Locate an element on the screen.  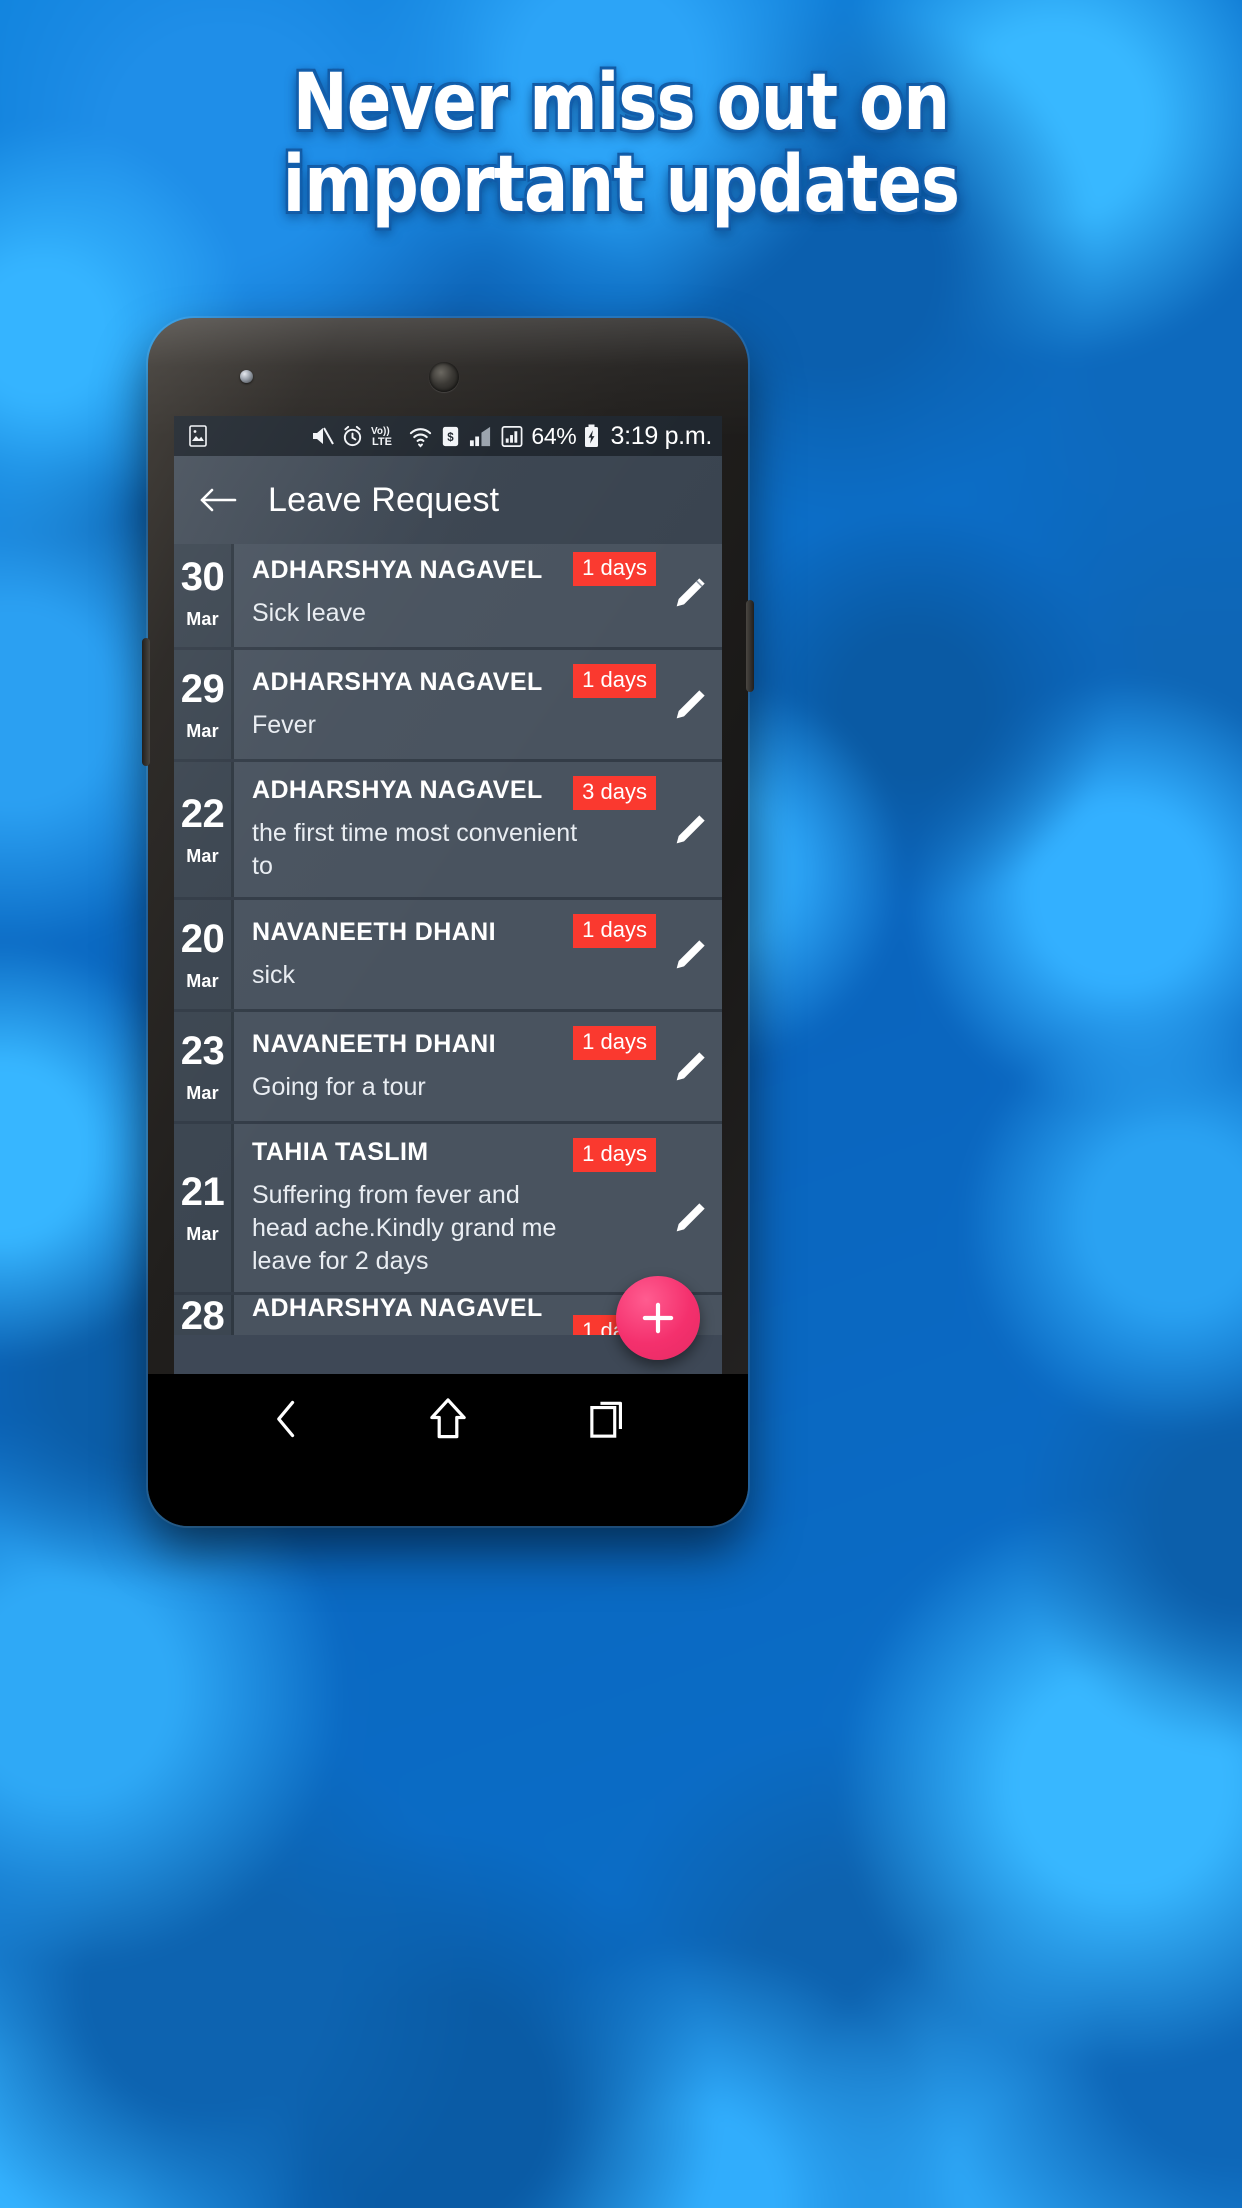
proximity-sensor-icon is located at coordinates (246, 376).